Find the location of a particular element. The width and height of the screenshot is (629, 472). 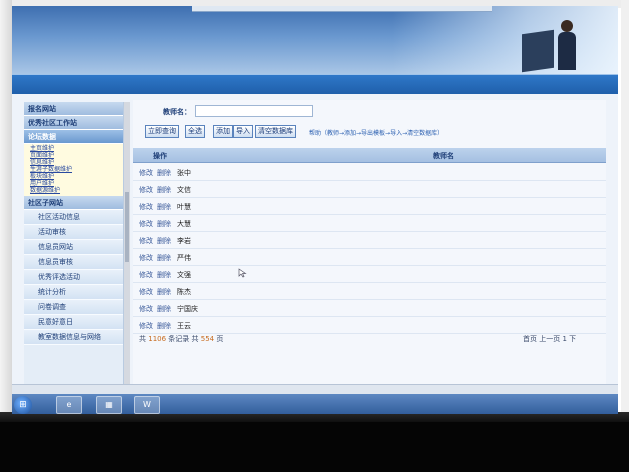

teacher-name: 文信 is located at coordinates (184, 190).